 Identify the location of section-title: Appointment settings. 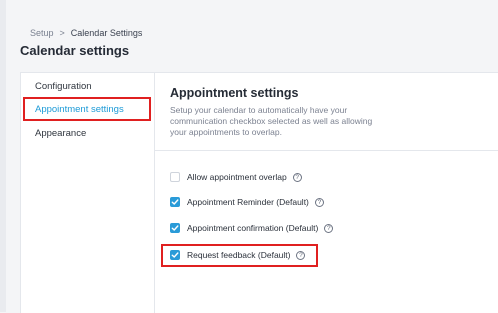
(234, 93).